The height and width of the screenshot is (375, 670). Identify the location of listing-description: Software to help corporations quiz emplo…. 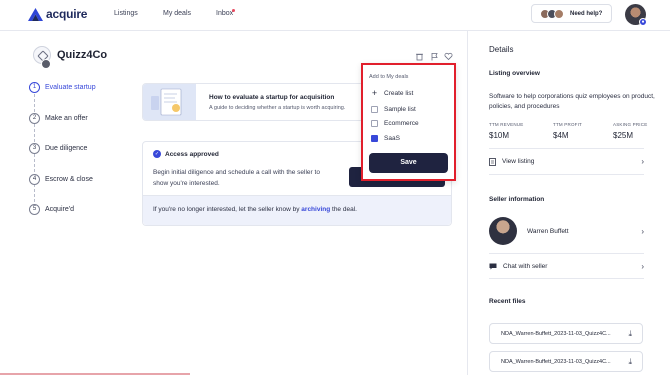
(572, 101).